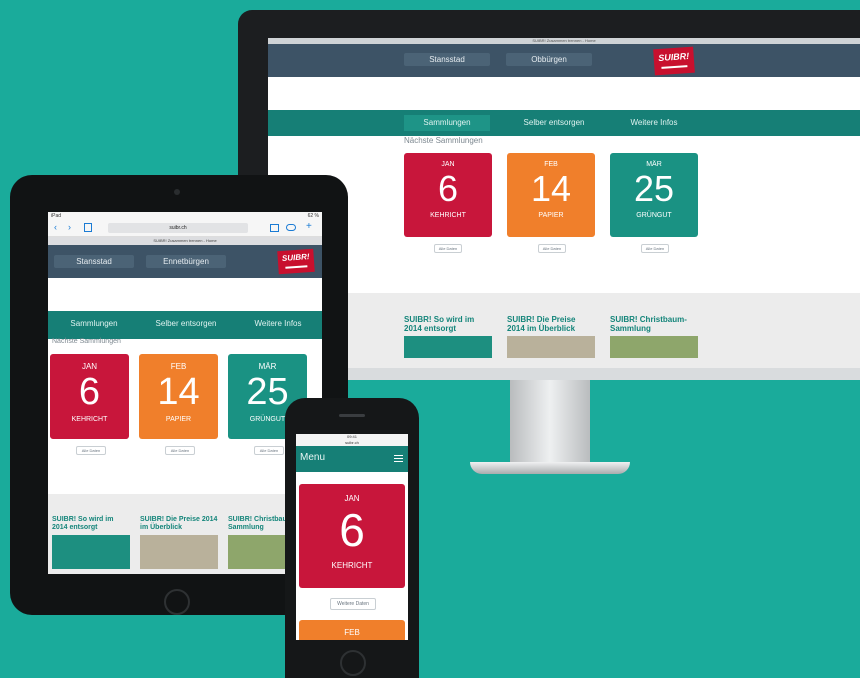 The width and height of the screenshot is (860, 678). Describe the element at coordinates (88, 227) in the screenshot. I see `share-icon` at that location.